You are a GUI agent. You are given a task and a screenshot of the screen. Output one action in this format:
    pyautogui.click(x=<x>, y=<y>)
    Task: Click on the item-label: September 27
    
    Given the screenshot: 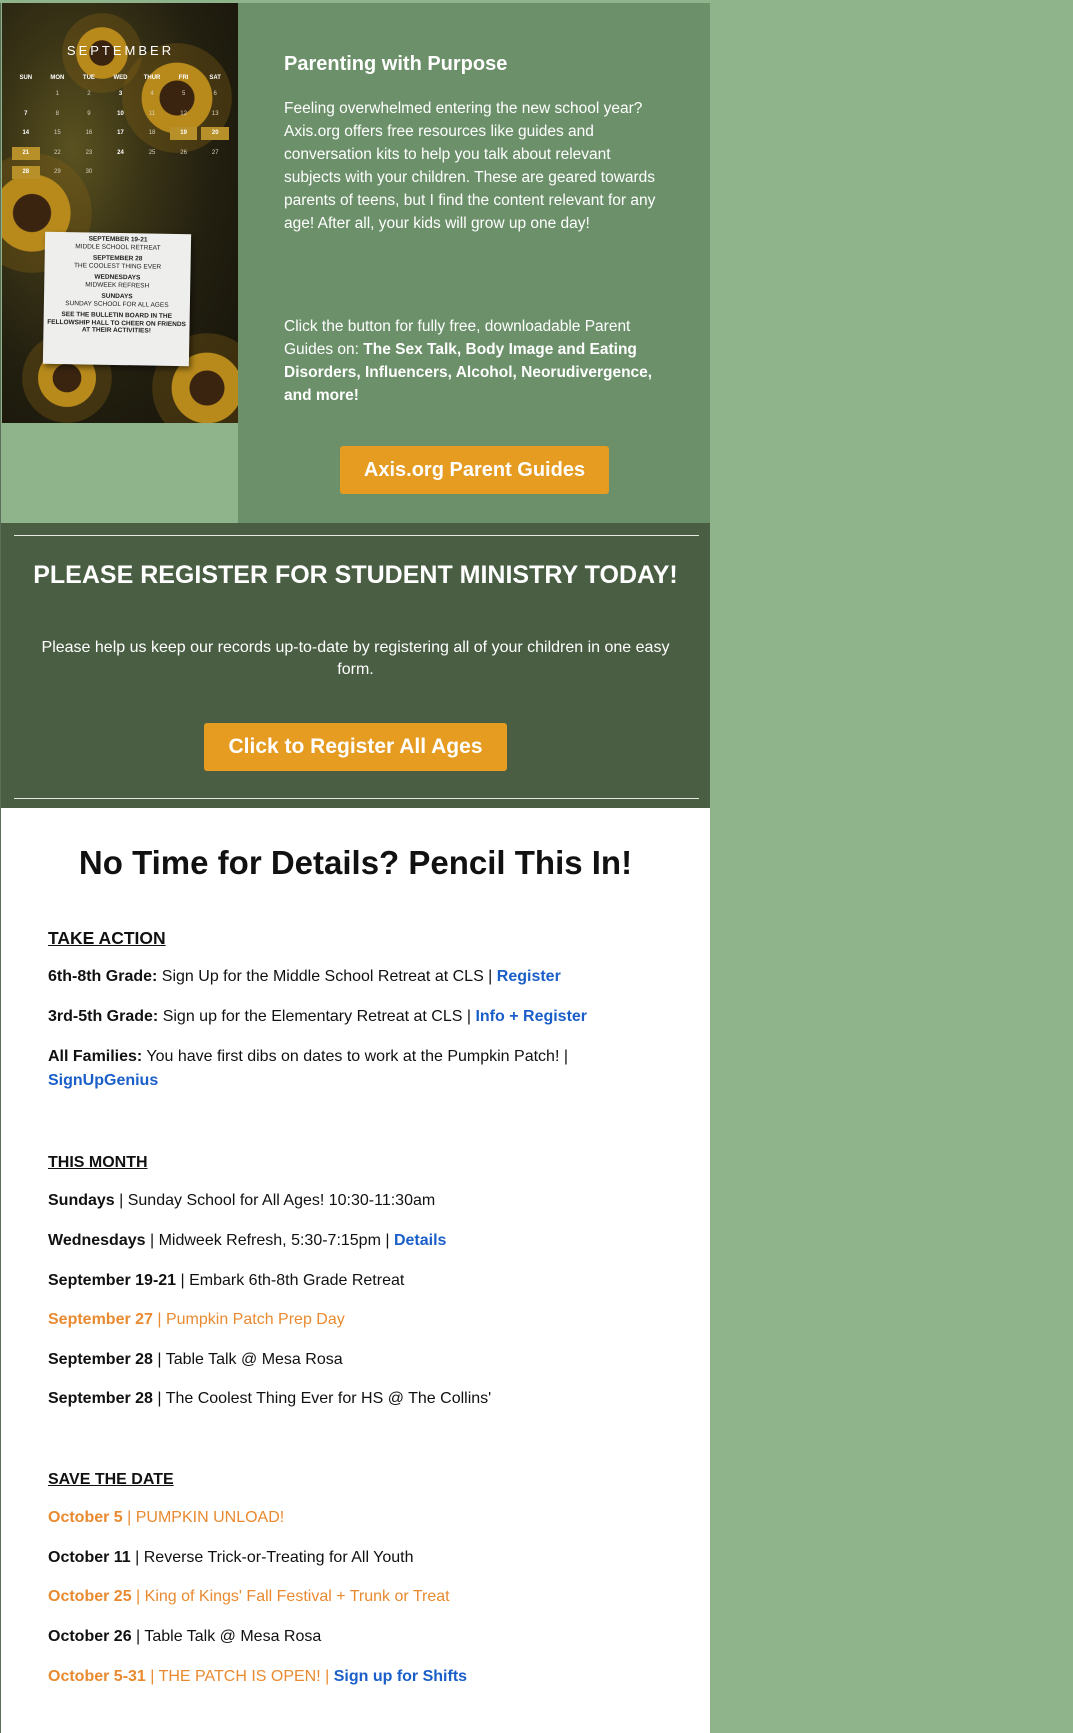 What is the action you would take?
    pyautogui.click(x=100, y=1319)
    